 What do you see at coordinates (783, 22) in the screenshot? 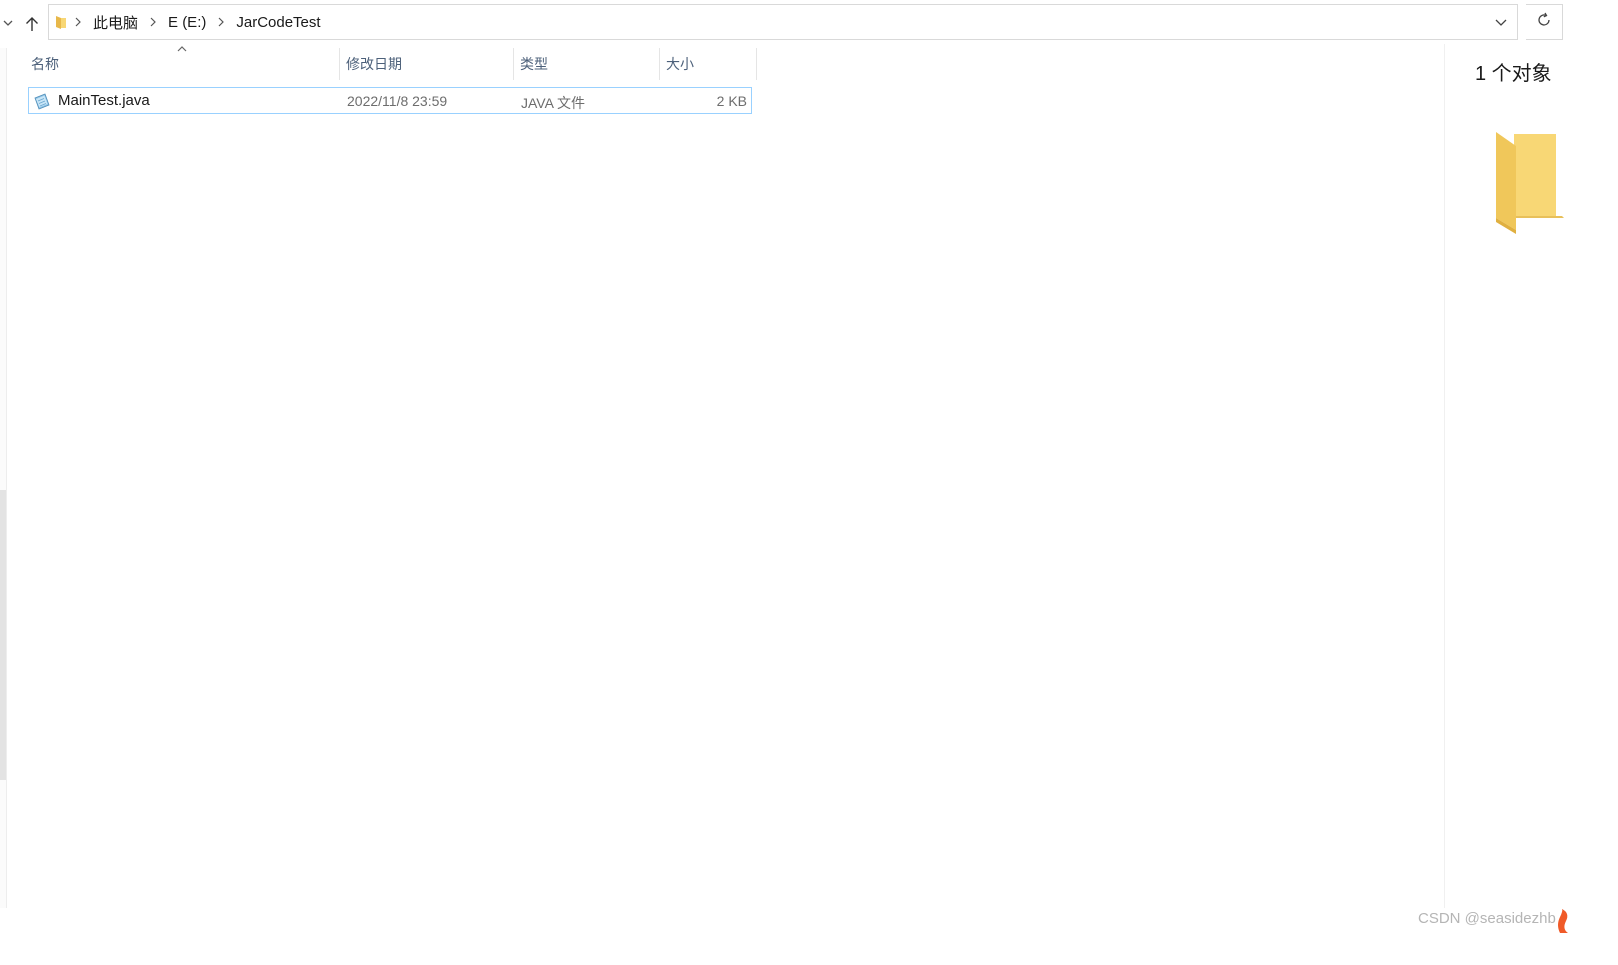
I see `address-bar: 此电脑 E (E:) JarCodeTest` at bounding box center [783, 22].